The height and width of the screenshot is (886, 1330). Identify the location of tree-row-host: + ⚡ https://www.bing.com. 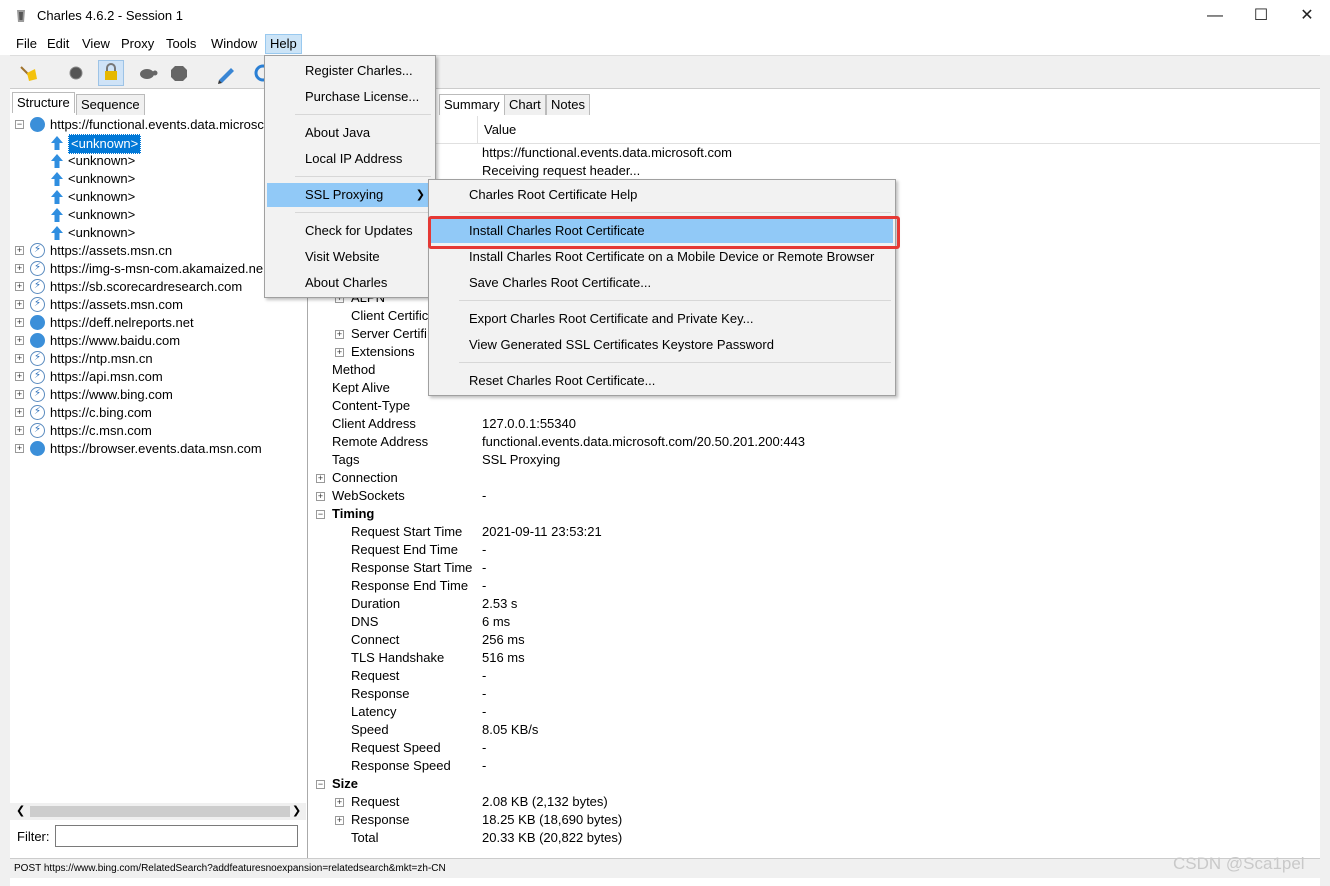
(159, 395).